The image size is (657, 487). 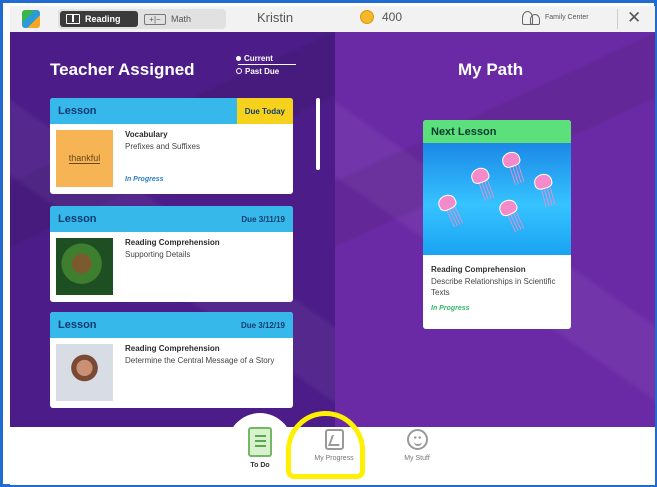 I want to click on lesson-card-header: Lesson Due 3/12/19, so click(x=171, y=325).